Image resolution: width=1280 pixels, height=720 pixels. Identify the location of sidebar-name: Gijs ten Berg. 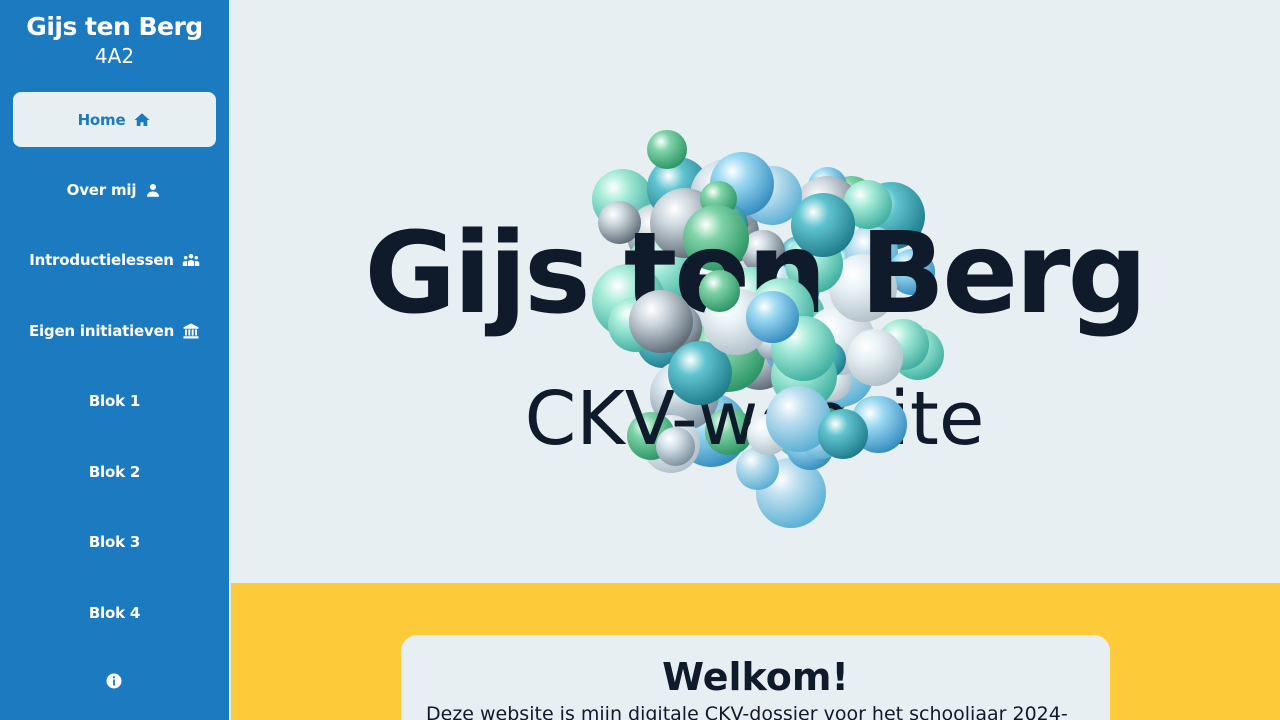
(114, 26).